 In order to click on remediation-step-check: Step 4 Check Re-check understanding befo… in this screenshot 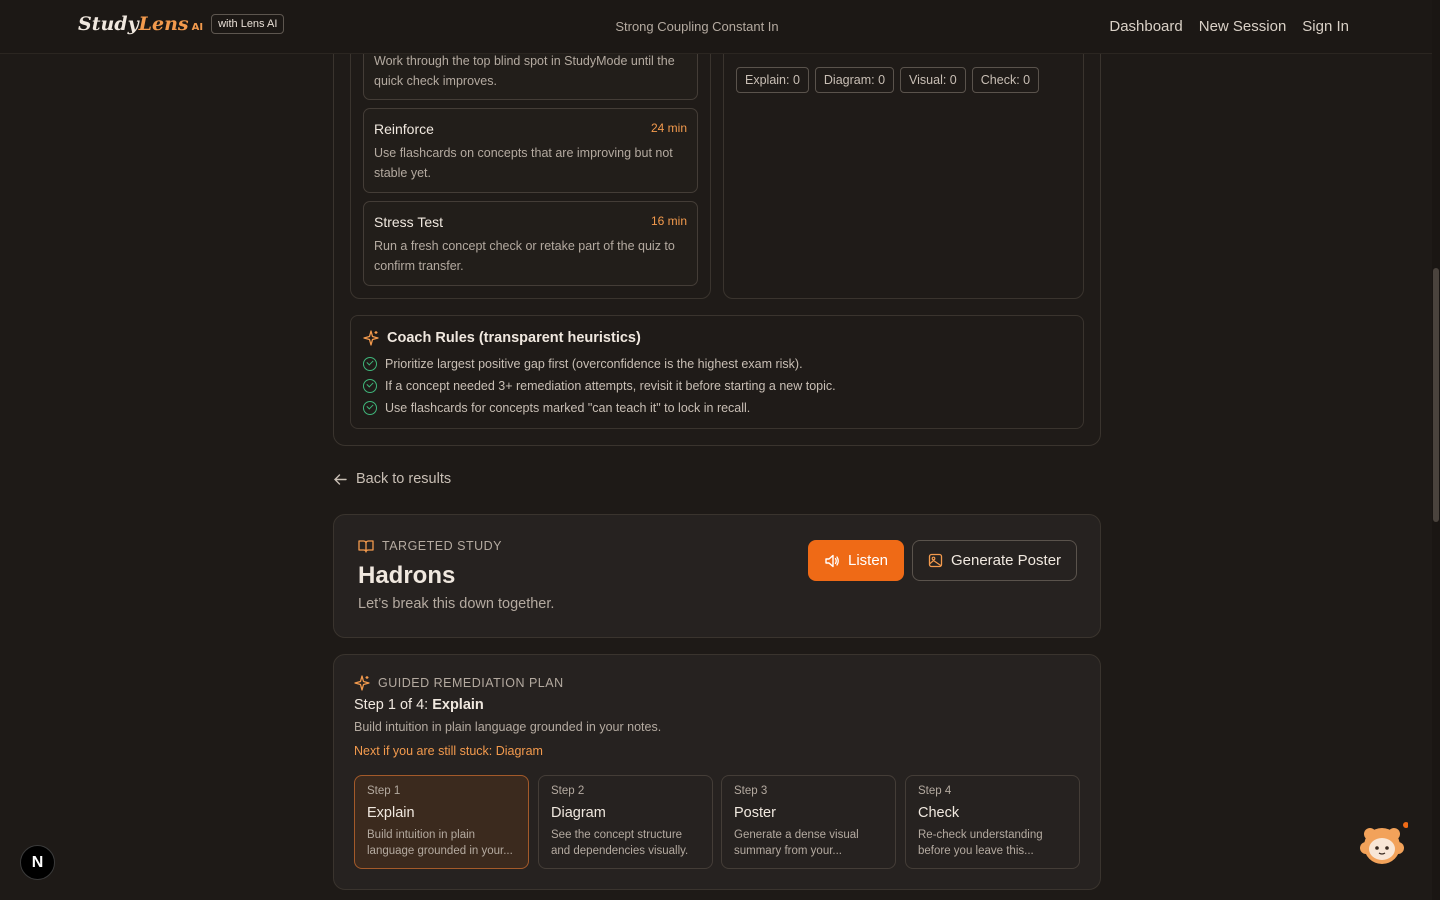, I will do `click(992, 822)`.